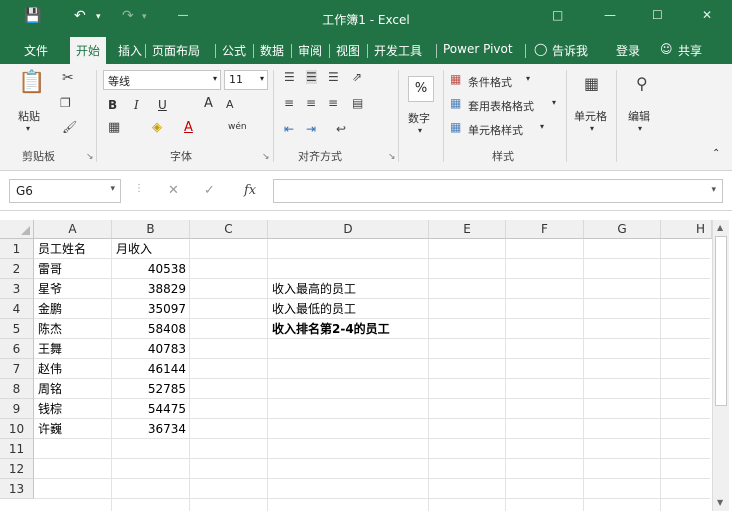  I want to click on phonetic-button: wén, so click(237, 127).